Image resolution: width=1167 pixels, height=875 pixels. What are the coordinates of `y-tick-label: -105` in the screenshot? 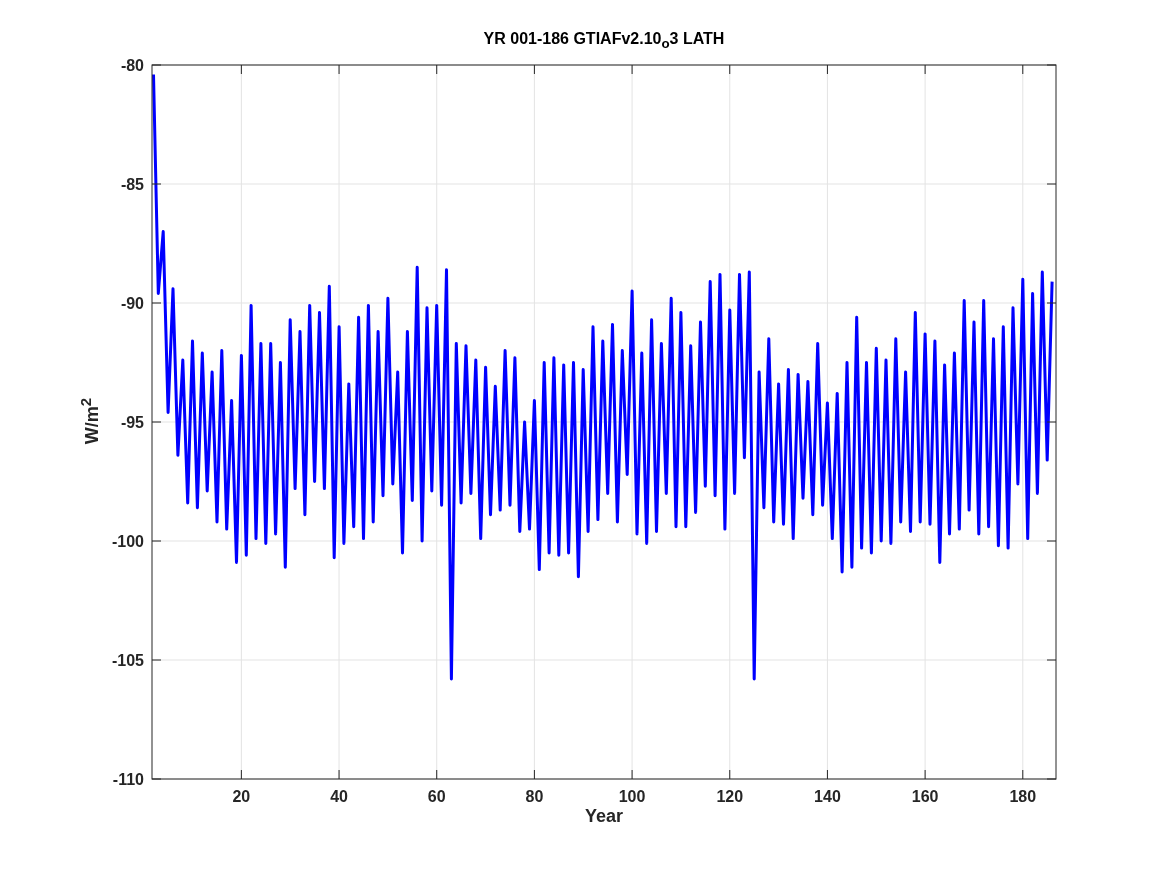 It's located at (127, 660).